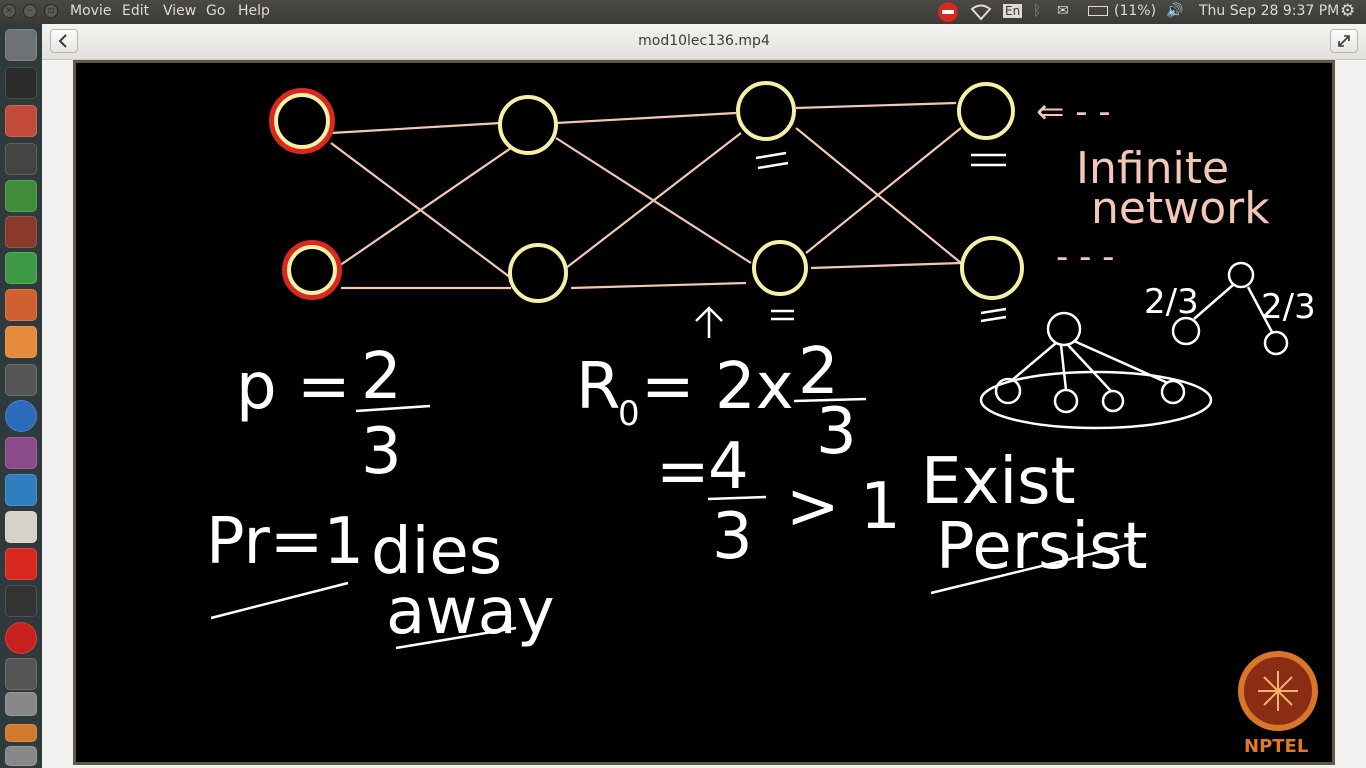  Describe the element at coordinates (732, 537) in the screenshot. I see `fraction-denominator: 3` at that location.